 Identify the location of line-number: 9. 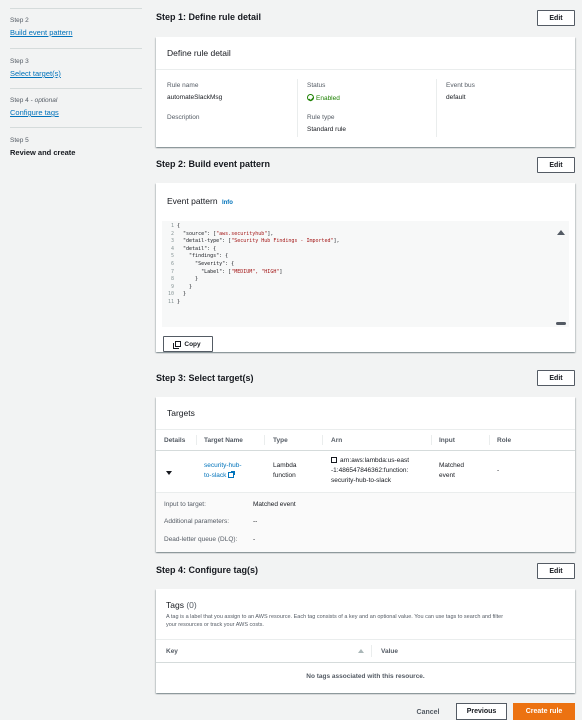
(172, 286).